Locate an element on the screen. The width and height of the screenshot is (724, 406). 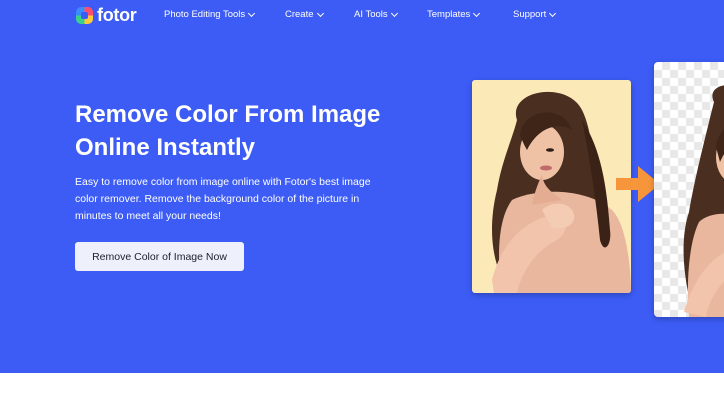
nav-item-label: Create is located at coordinates (299, 14).